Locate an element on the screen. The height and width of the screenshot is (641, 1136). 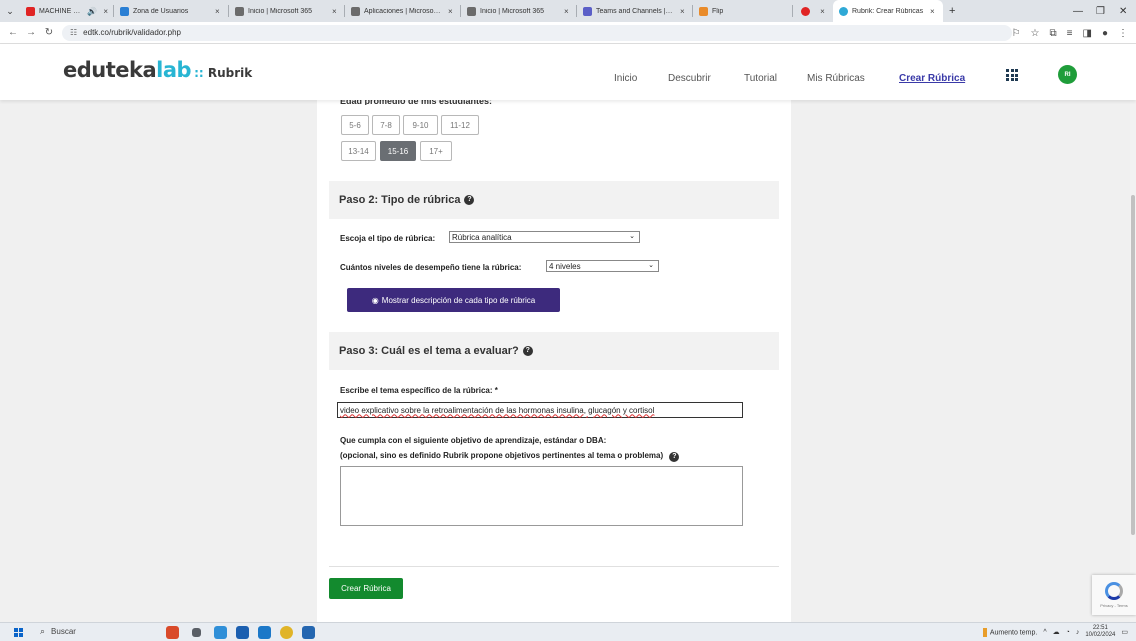
apps-grid-icon is located at coordinates (1012, 75).